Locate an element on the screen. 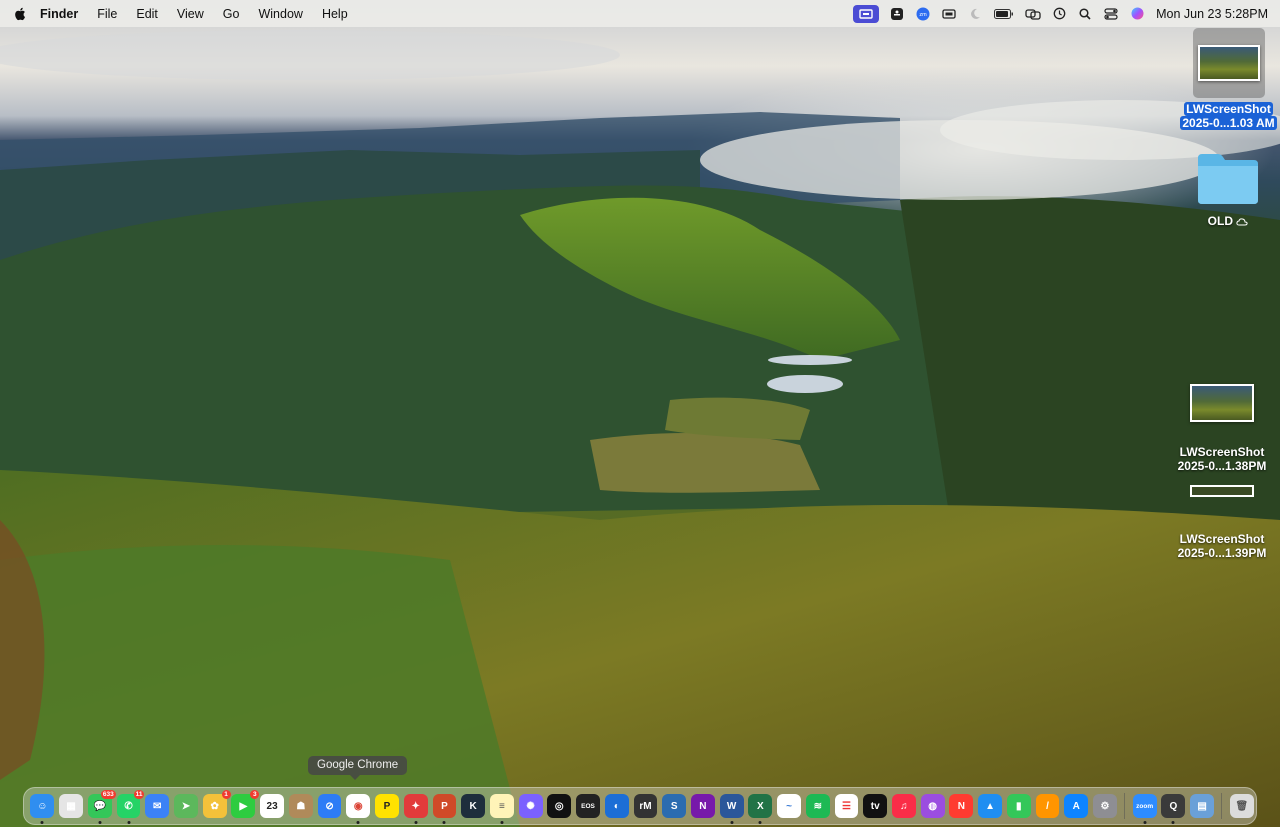 This screenshot has height=827, width=1280. siri-icon is located at coordinates (1137, 14).